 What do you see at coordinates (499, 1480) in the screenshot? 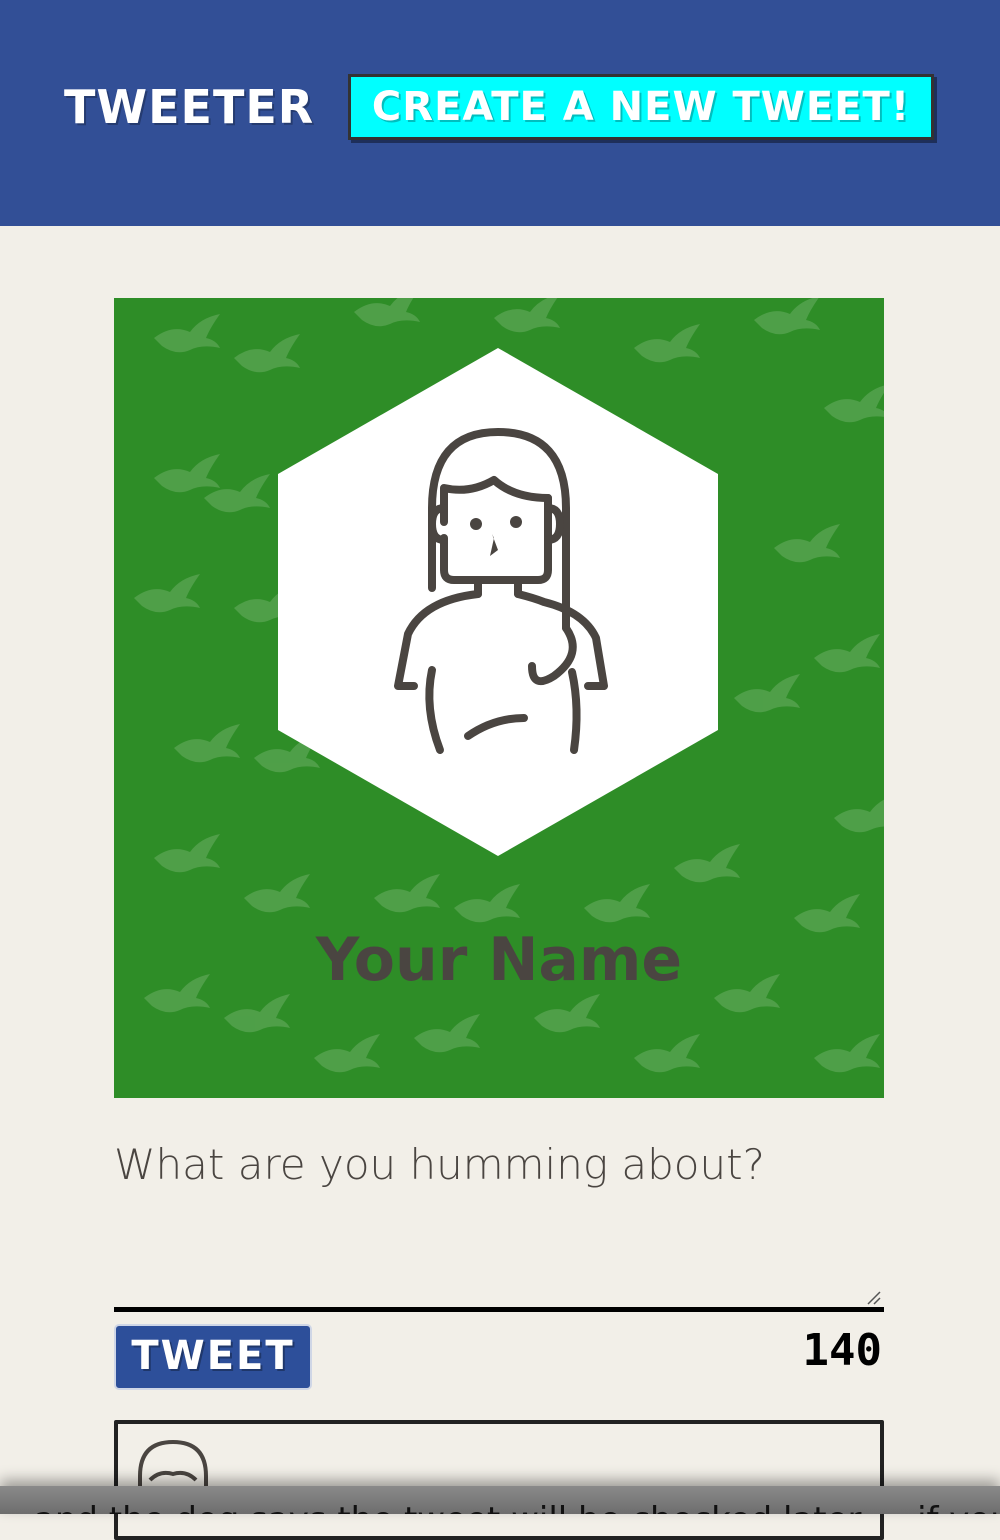
I see `tweet-card` at bounding box center [499, 1480].